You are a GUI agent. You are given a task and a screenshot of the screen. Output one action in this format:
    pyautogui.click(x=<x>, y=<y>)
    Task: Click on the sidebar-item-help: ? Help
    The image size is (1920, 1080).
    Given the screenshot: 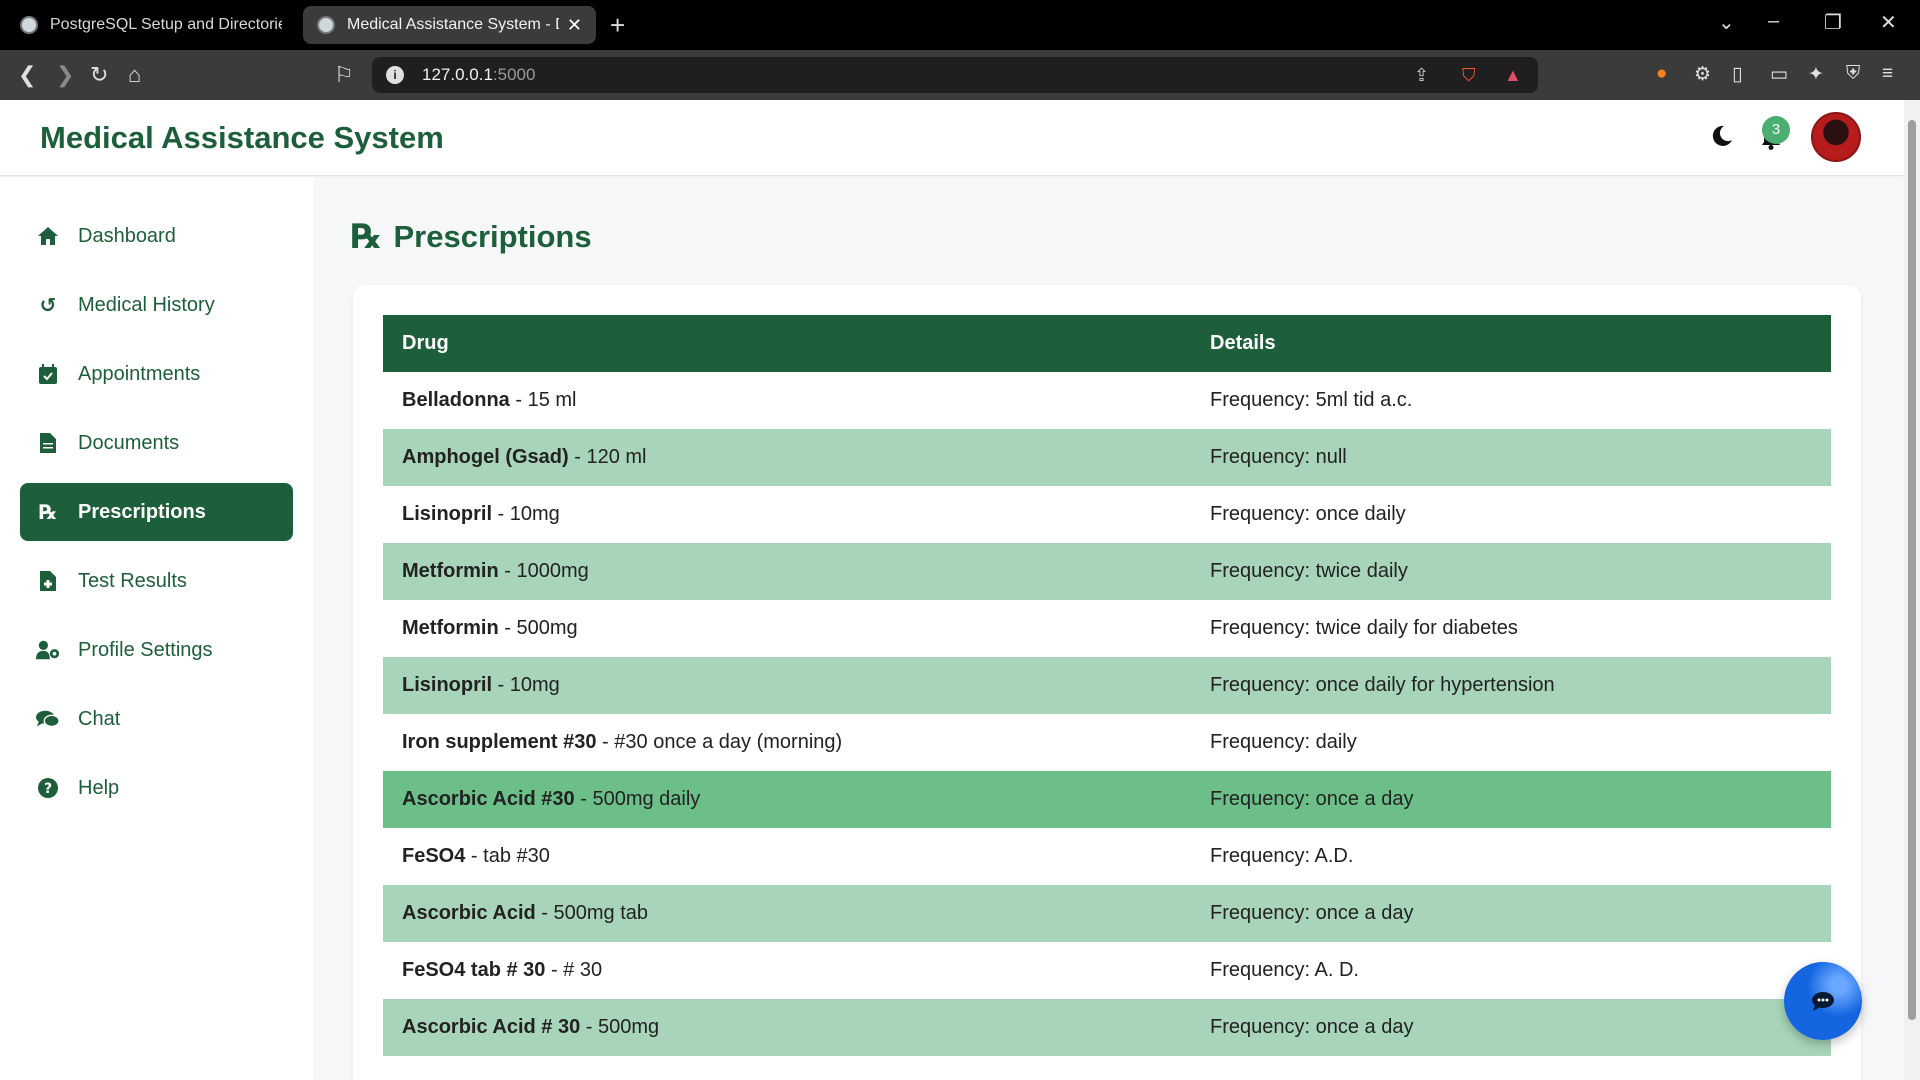 What is the action you would take?
    pyautogui.click(x=156, y=788)
    